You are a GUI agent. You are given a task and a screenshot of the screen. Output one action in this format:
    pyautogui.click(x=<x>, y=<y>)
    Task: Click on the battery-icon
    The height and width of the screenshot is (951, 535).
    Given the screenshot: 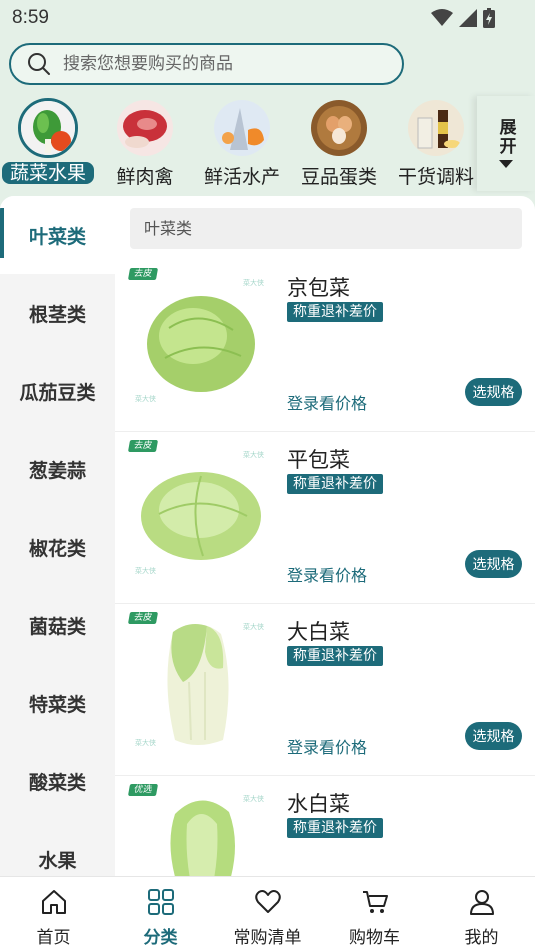 What is the action you would take?
    pyautogui.click(x=489, y=18)
    